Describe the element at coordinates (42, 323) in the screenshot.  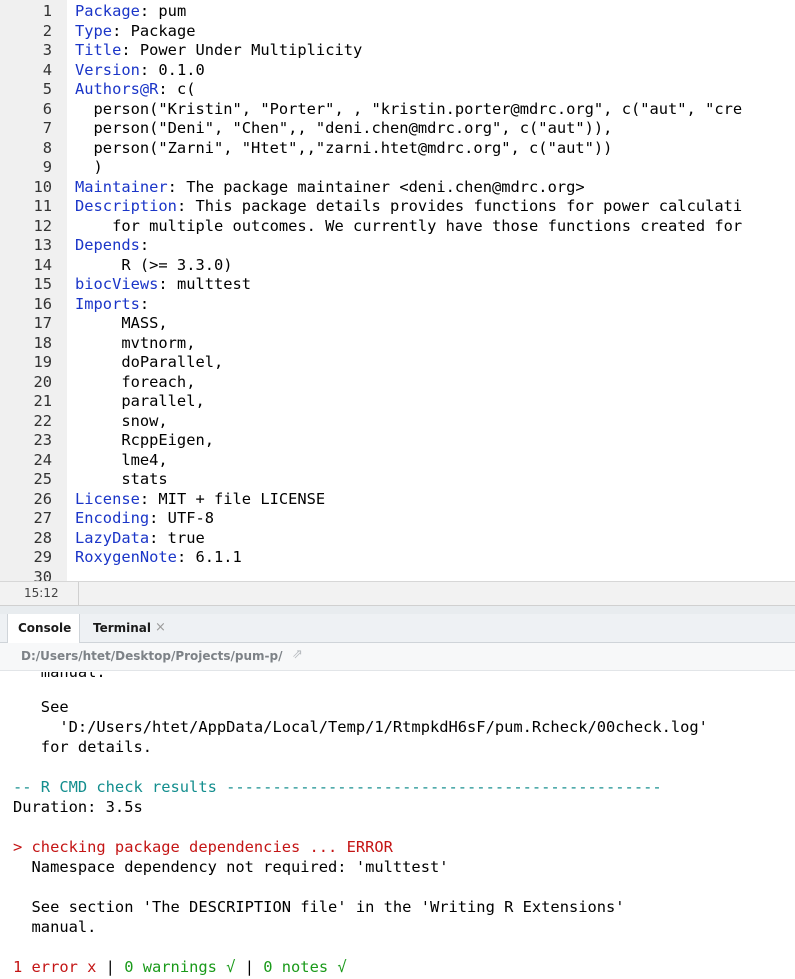
I see `line-number: 17` at that location.